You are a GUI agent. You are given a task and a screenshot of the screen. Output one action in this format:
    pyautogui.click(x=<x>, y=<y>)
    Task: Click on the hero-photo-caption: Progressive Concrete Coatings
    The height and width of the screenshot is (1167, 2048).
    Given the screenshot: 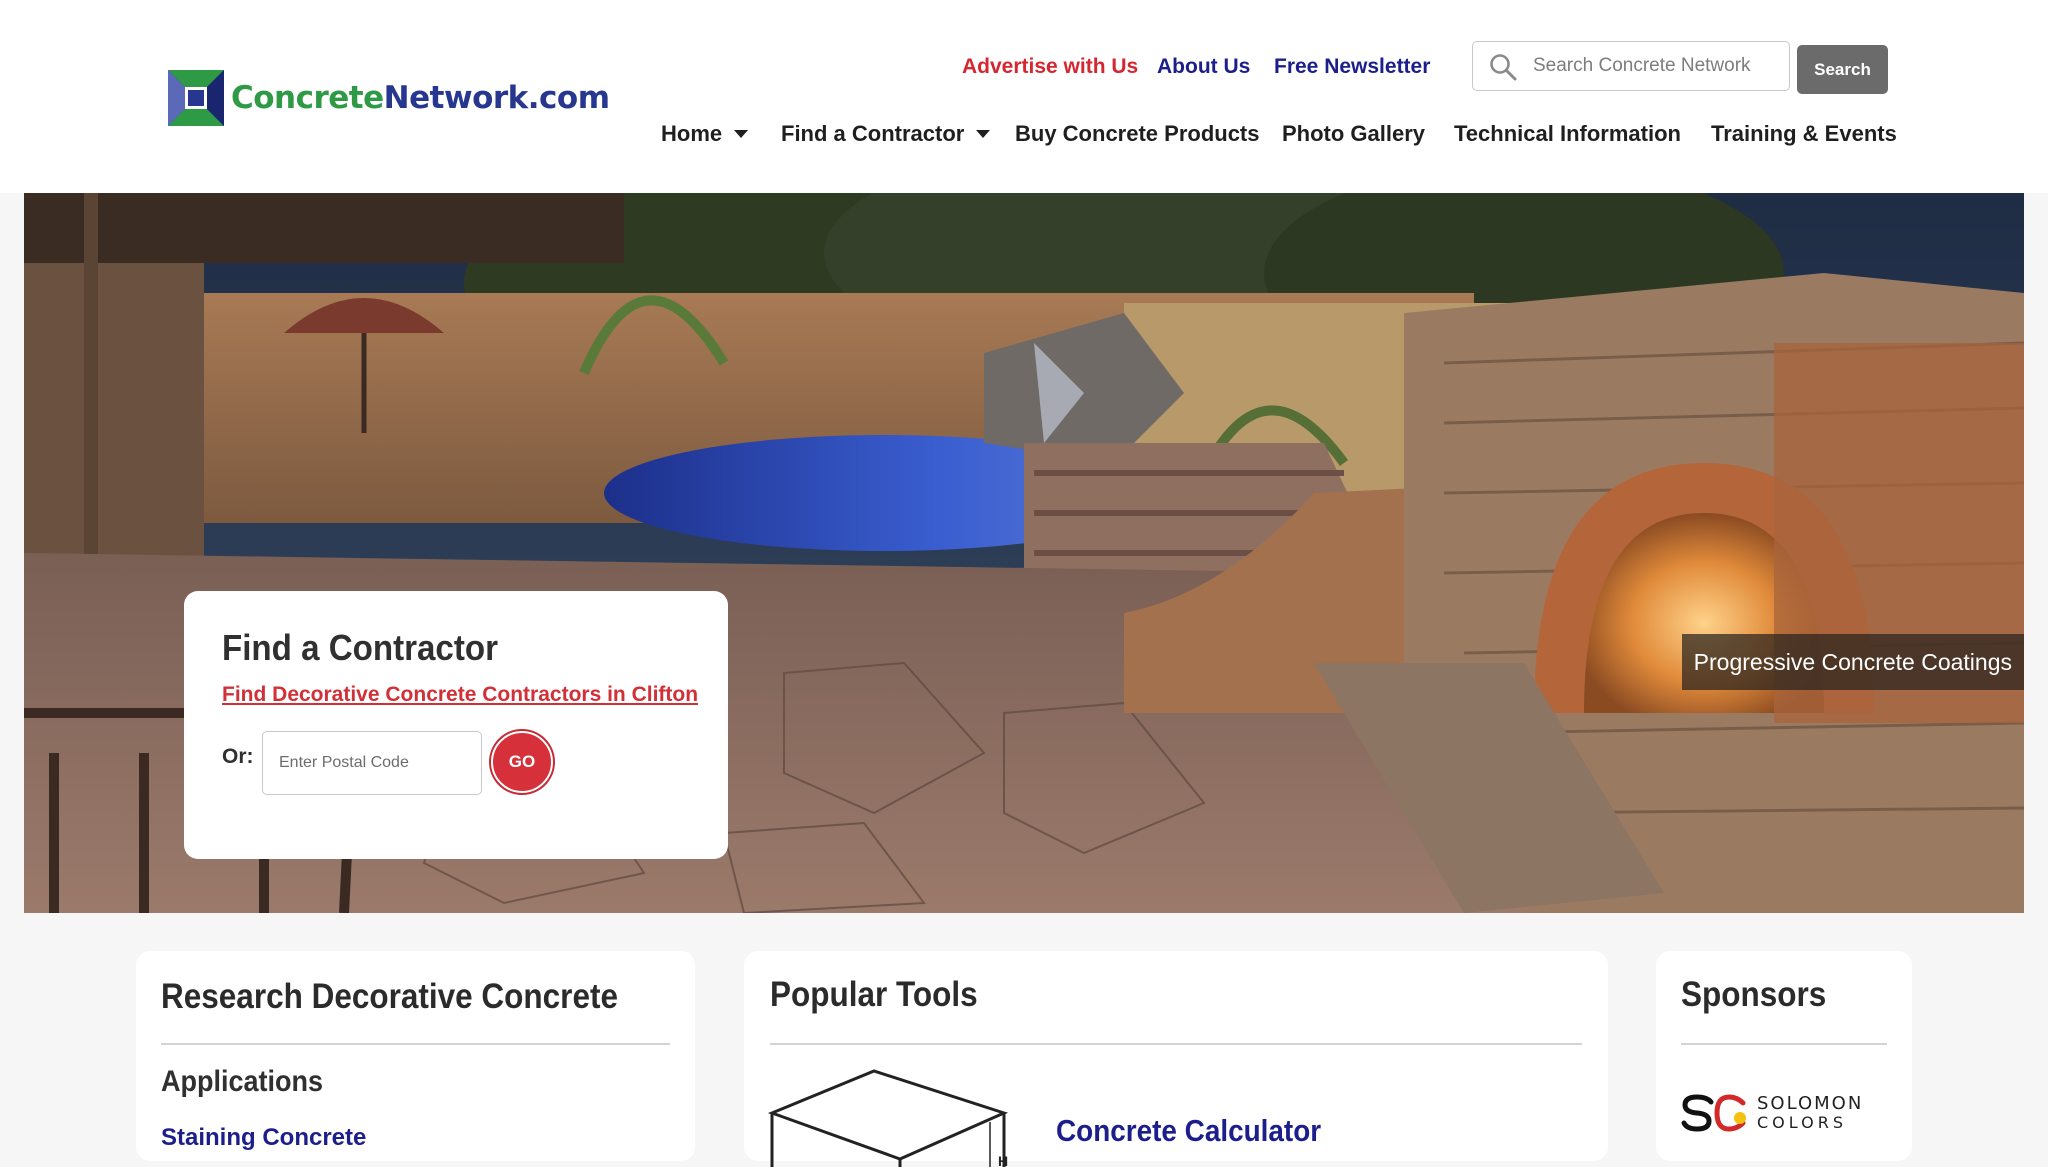 What is the action you would take?
    pyautogui.click(x=1852, y=662)
    